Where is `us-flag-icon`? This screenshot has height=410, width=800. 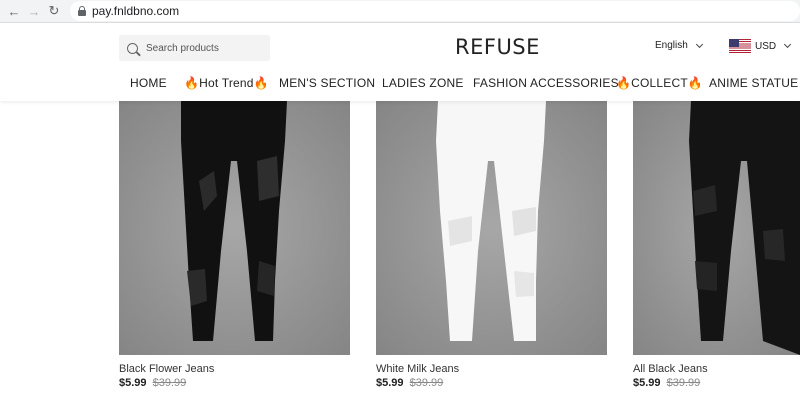 us-flag-icon is located at coordinates (740, 46).